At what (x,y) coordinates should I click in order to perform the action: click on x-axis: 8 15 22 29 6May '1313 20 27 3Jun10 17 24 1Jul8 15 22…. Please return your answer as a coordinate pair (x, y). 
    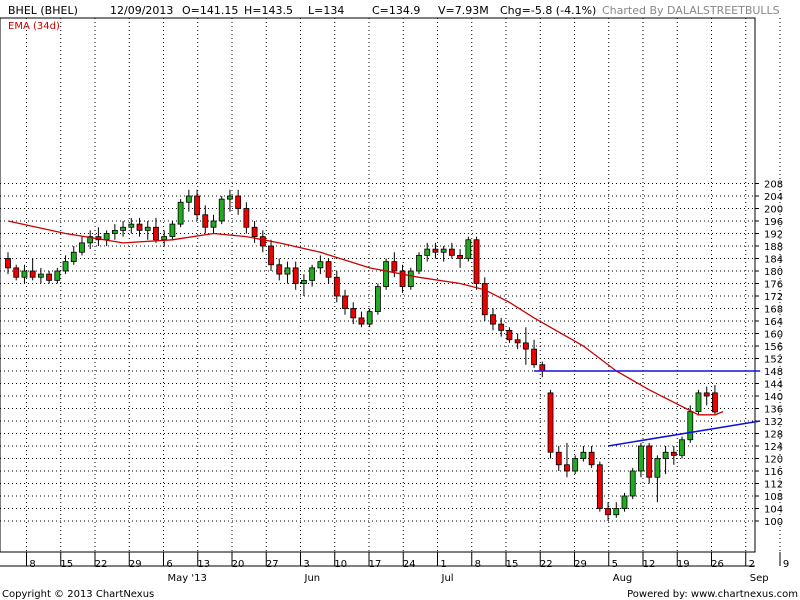
    Looking at the image, I should click on (394, 568).